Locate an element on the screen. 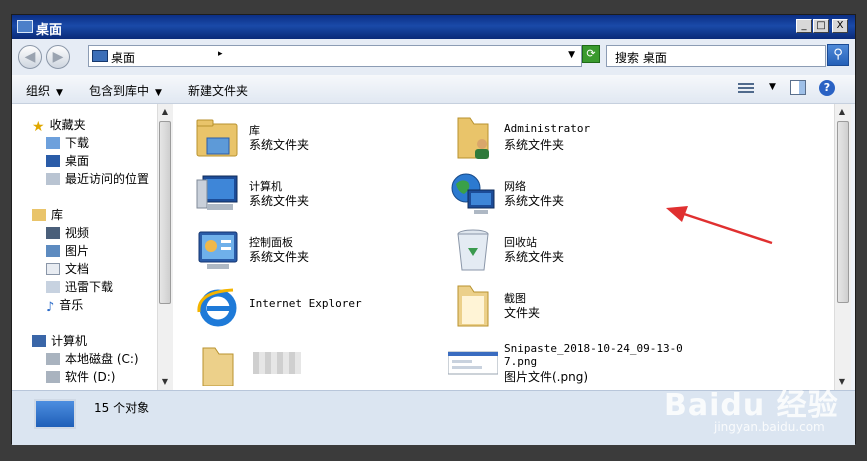  nav-item-drive-c: 本地磁盘 (C:) is located at coordinates (92, 359).